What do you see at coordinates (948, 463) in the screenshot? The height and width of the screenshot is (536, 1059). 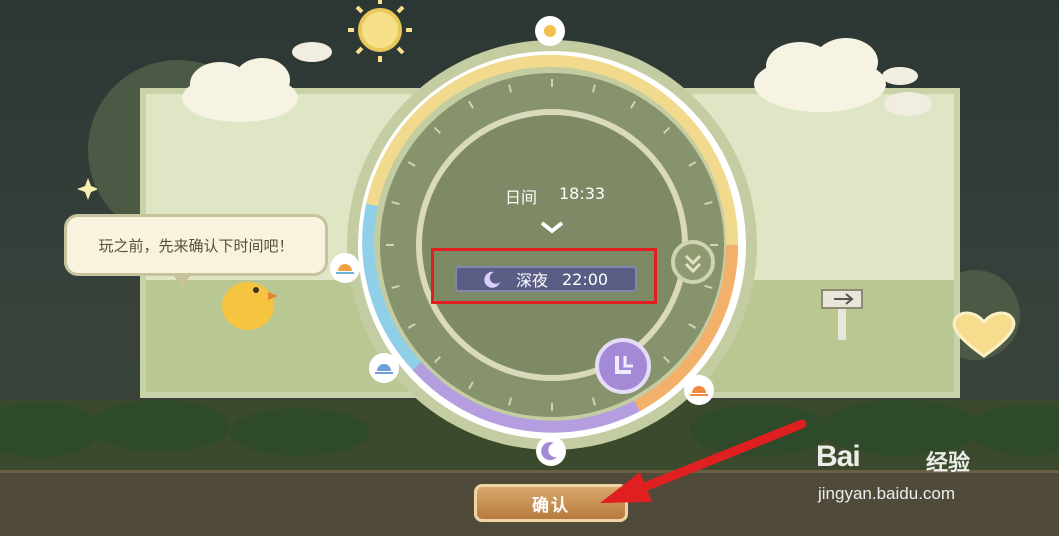 I see `watermark-suffix: 经验` at bounding box center [948, 463].